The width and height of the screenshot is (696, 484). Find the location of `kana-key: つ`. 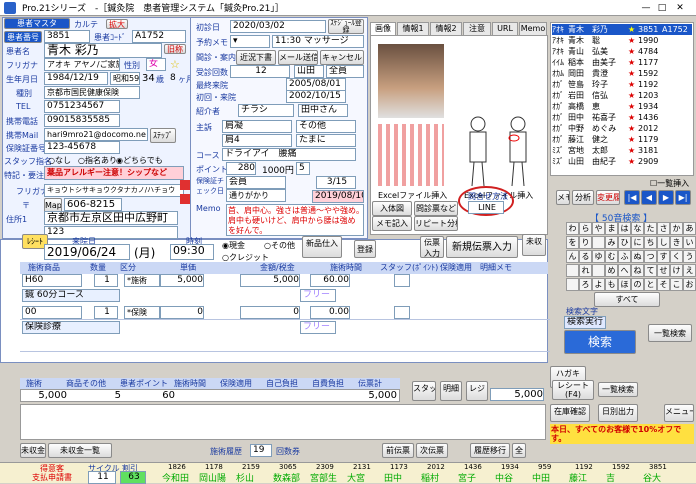

kana-key: つ is located at coordinates (650, 256).